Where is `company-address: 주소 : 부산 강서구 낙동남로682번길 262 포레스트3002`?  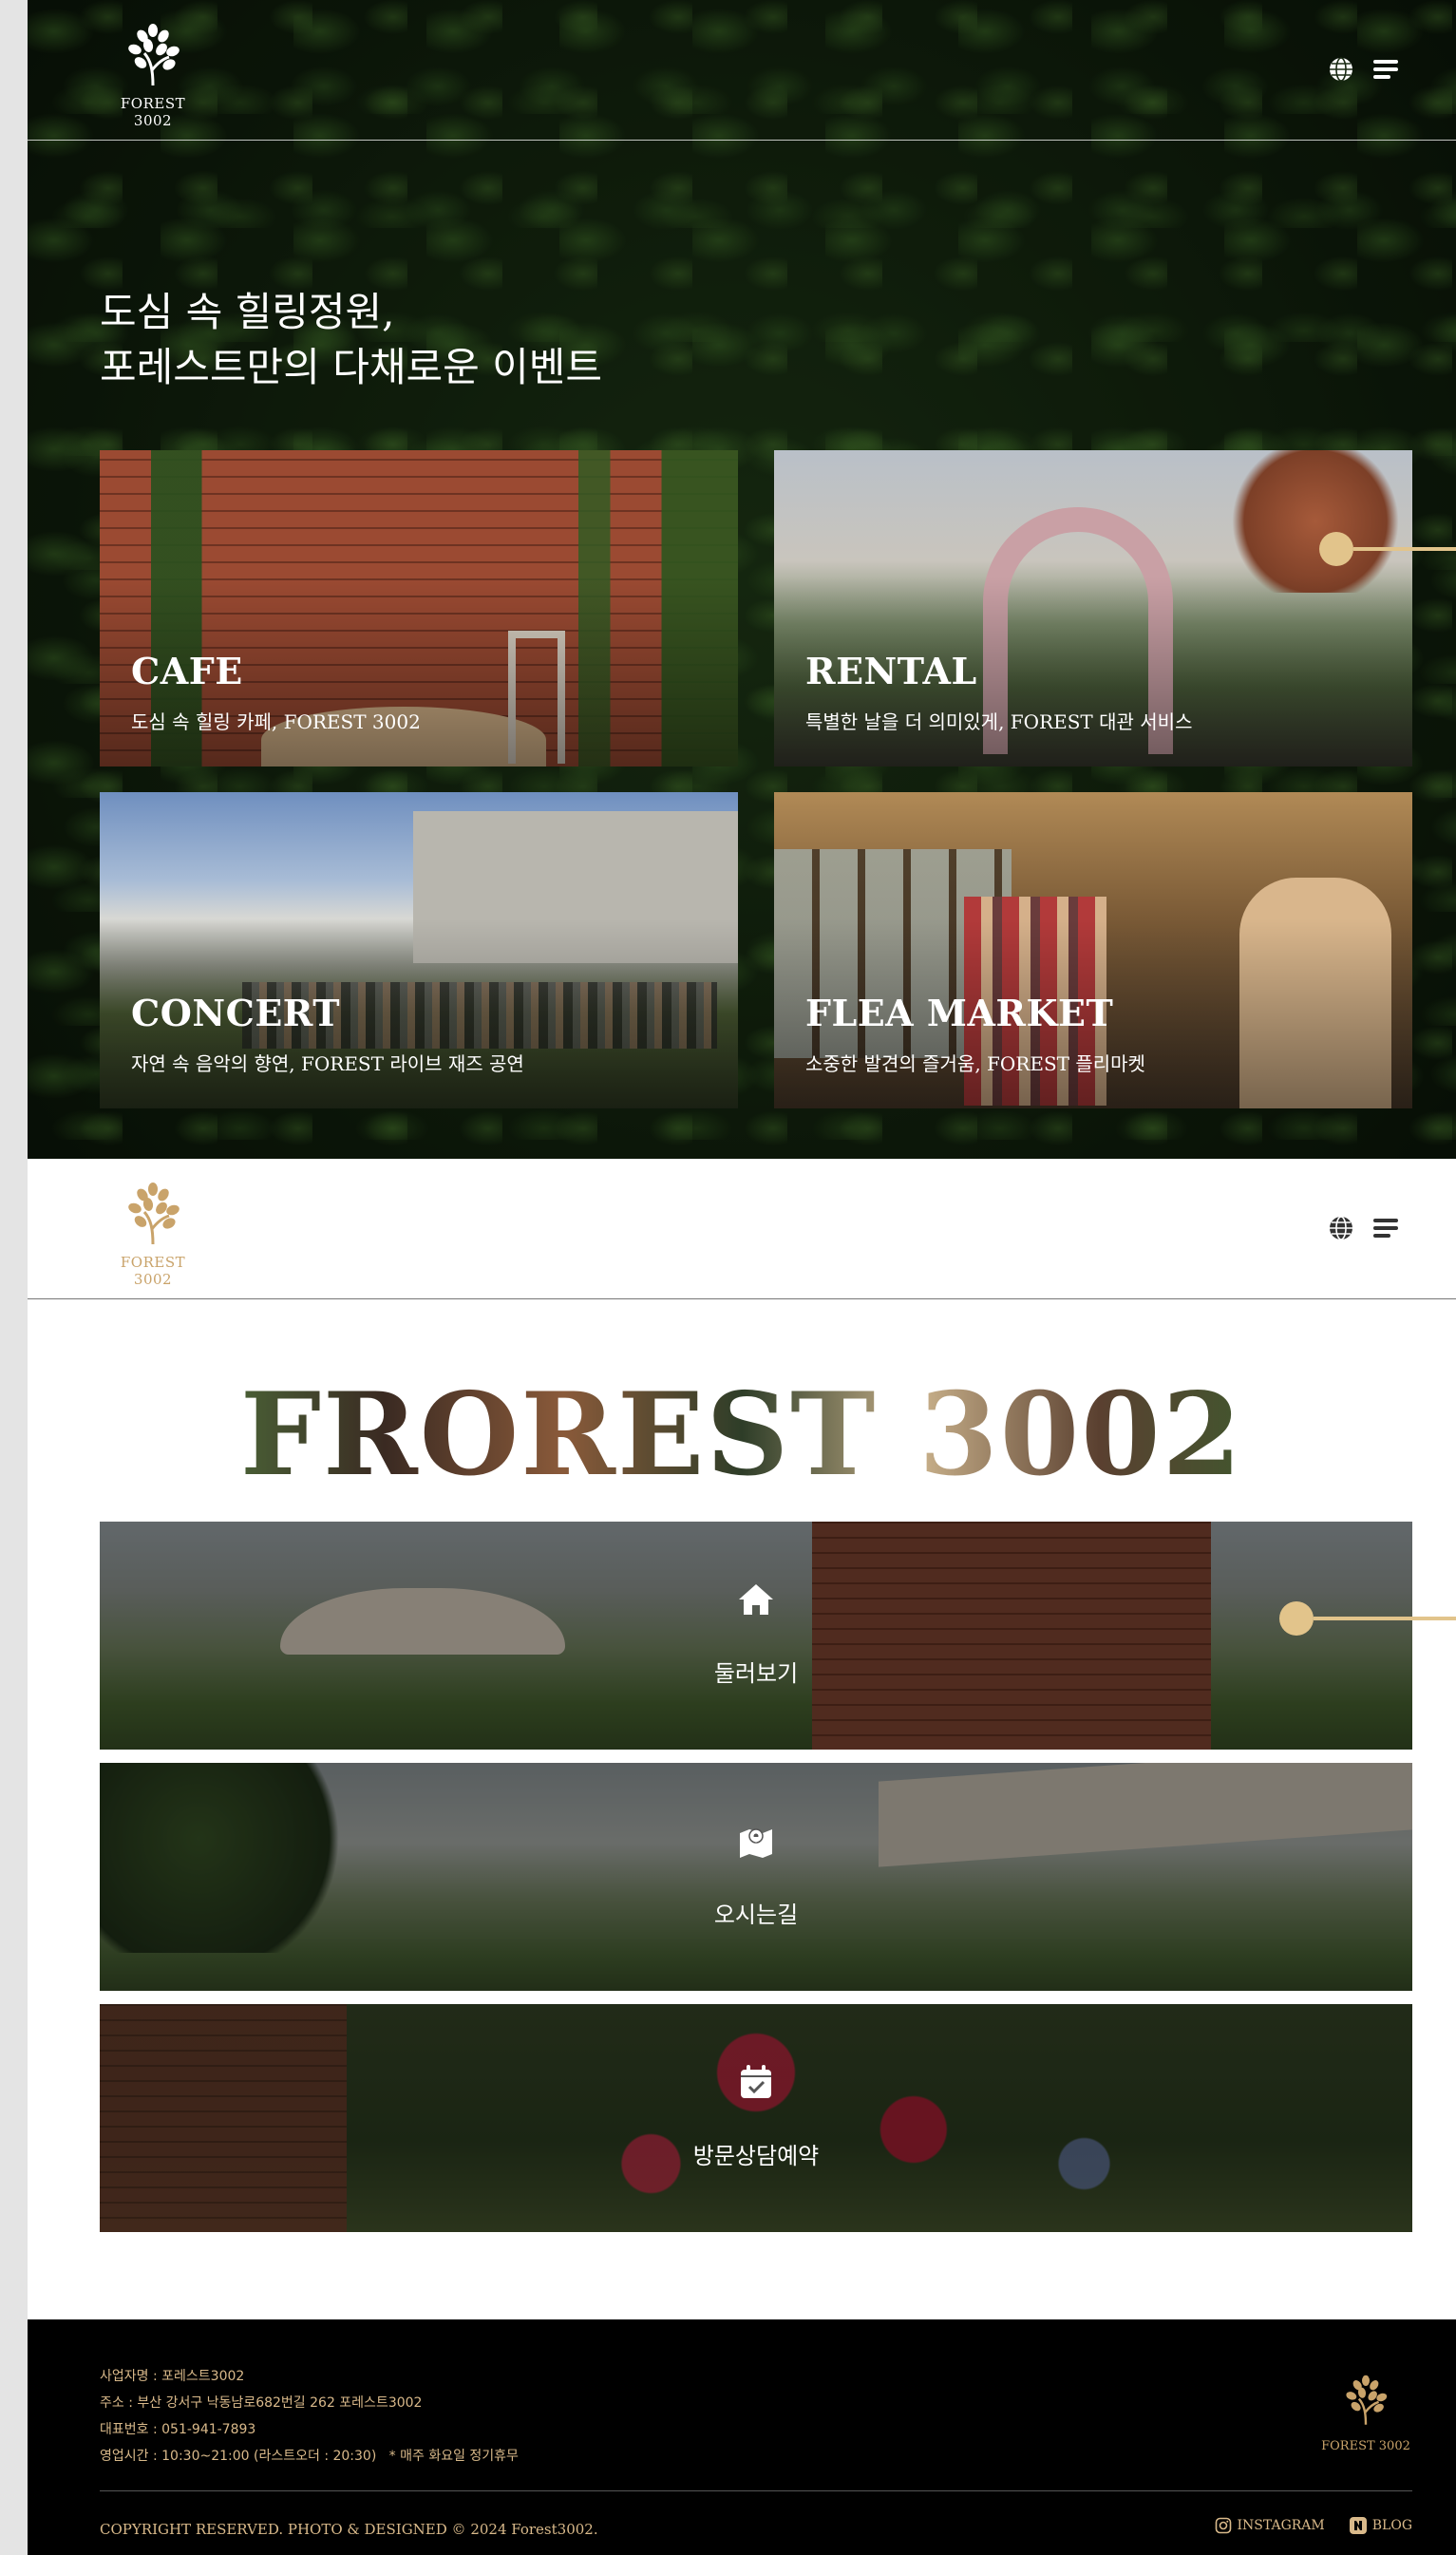
company-address: 주소 : 부산 강서구 낙동남로682번길 262 포레스트3002 is located at coordinates (261, 2403).